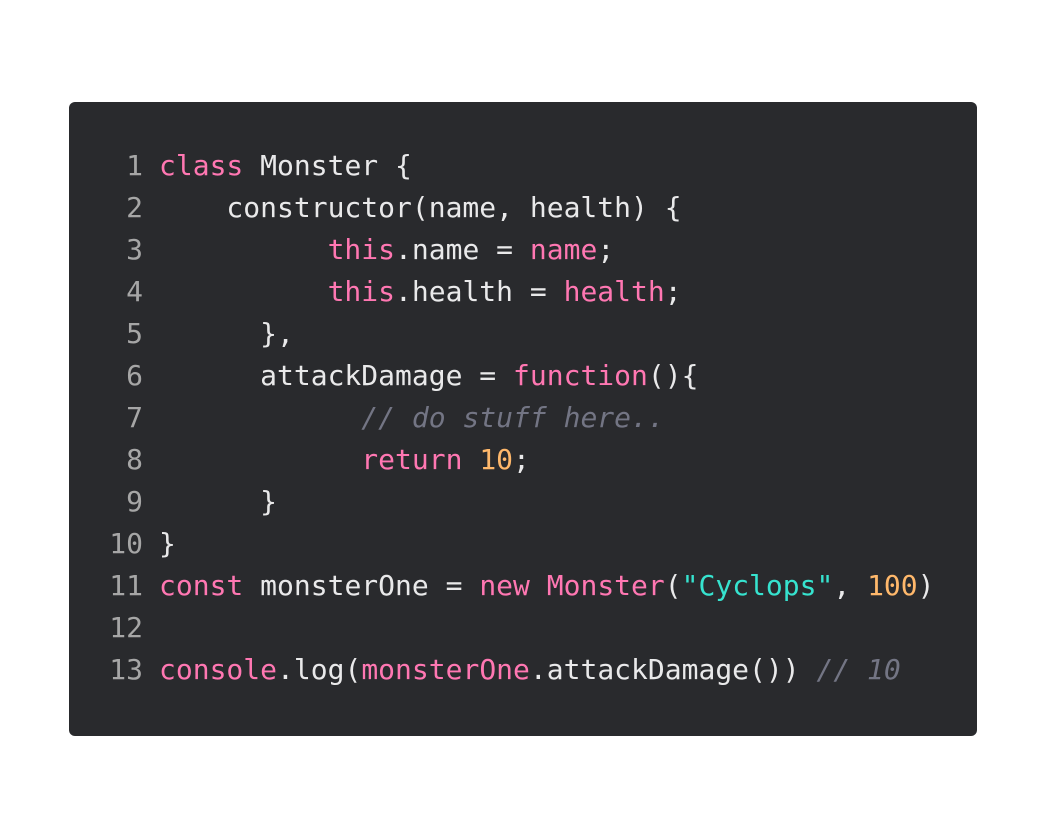  I want to click on code-text: attackDamage = function(){, so click(428, 376).